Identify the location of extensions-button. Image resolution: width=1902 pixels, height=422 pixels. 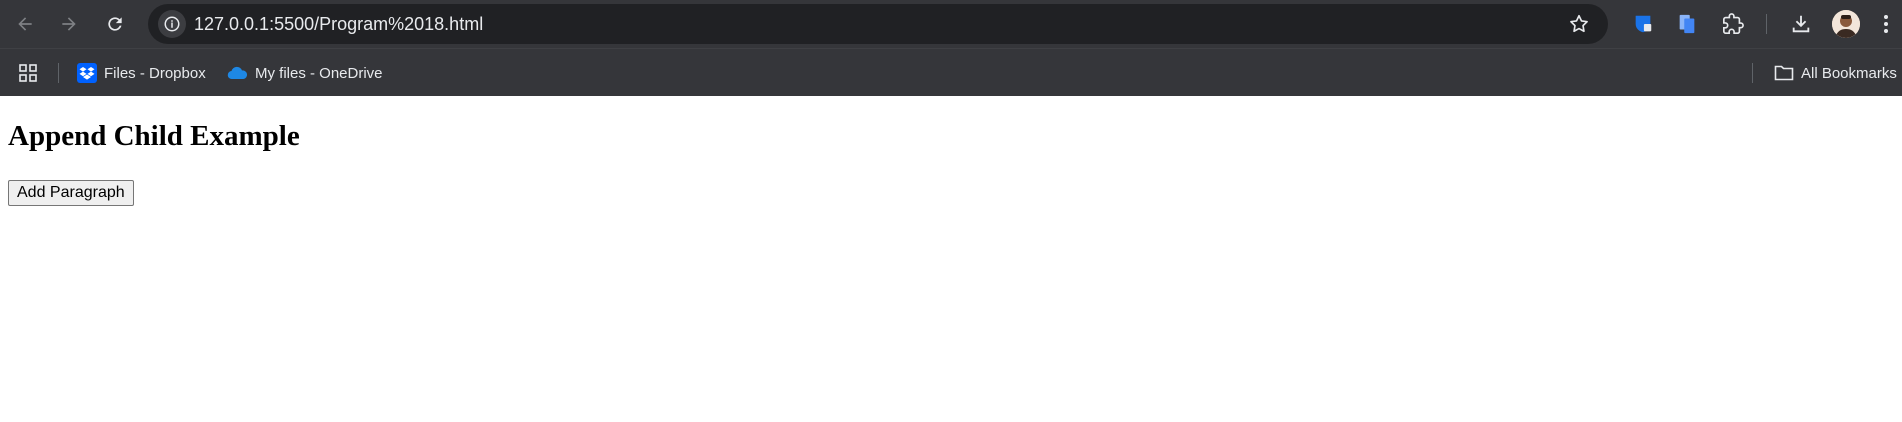
(1733, 24).